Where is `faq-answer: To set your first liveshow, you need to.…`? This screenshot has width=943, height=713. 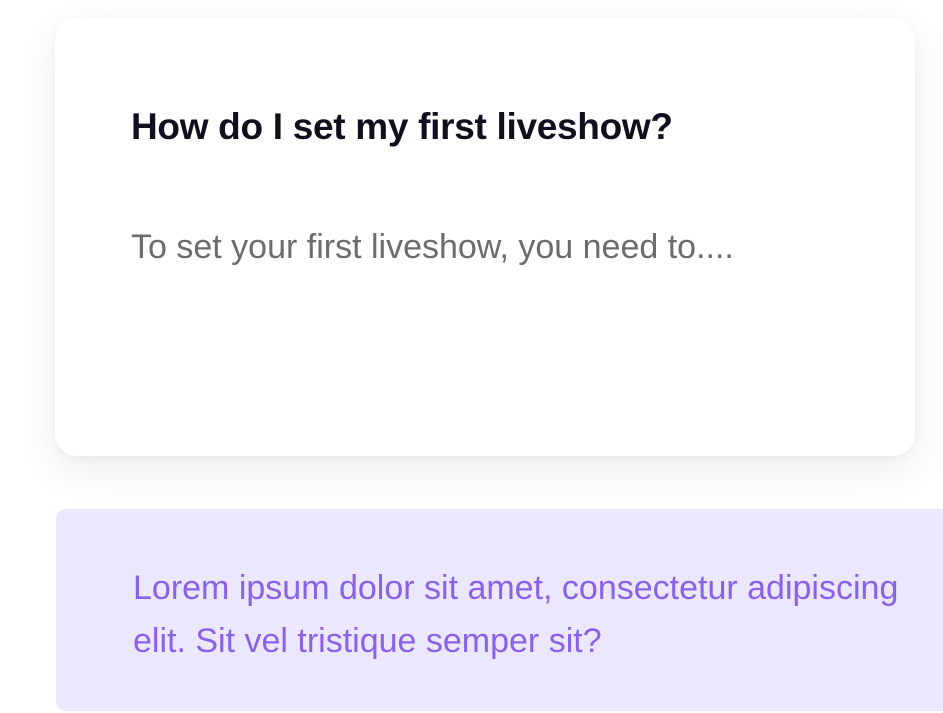 faq-answer: To set your first liveshow, you need to.… is located at coordinates (432, 247).